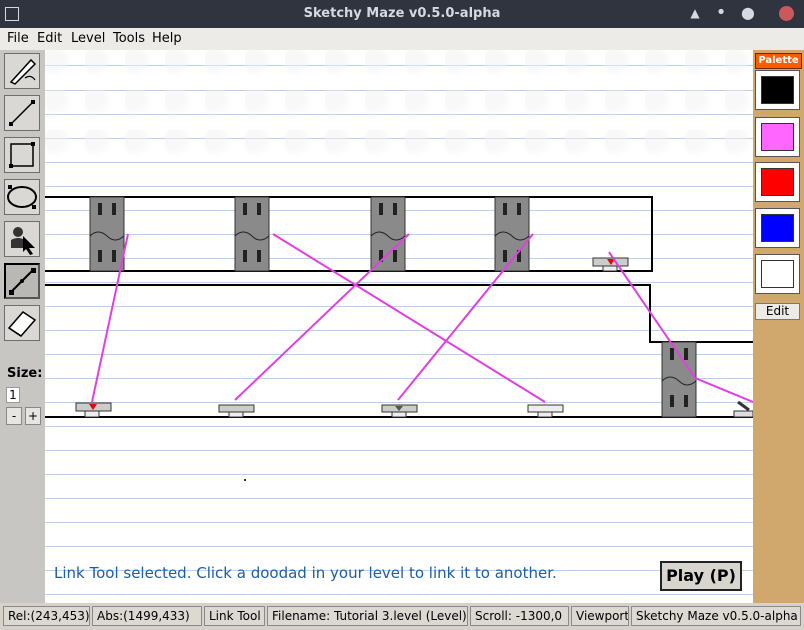  What do you see at coordinates (88, 38) in the screenshot?
I see `menu-level: Level` at bounding box center [88, 38].